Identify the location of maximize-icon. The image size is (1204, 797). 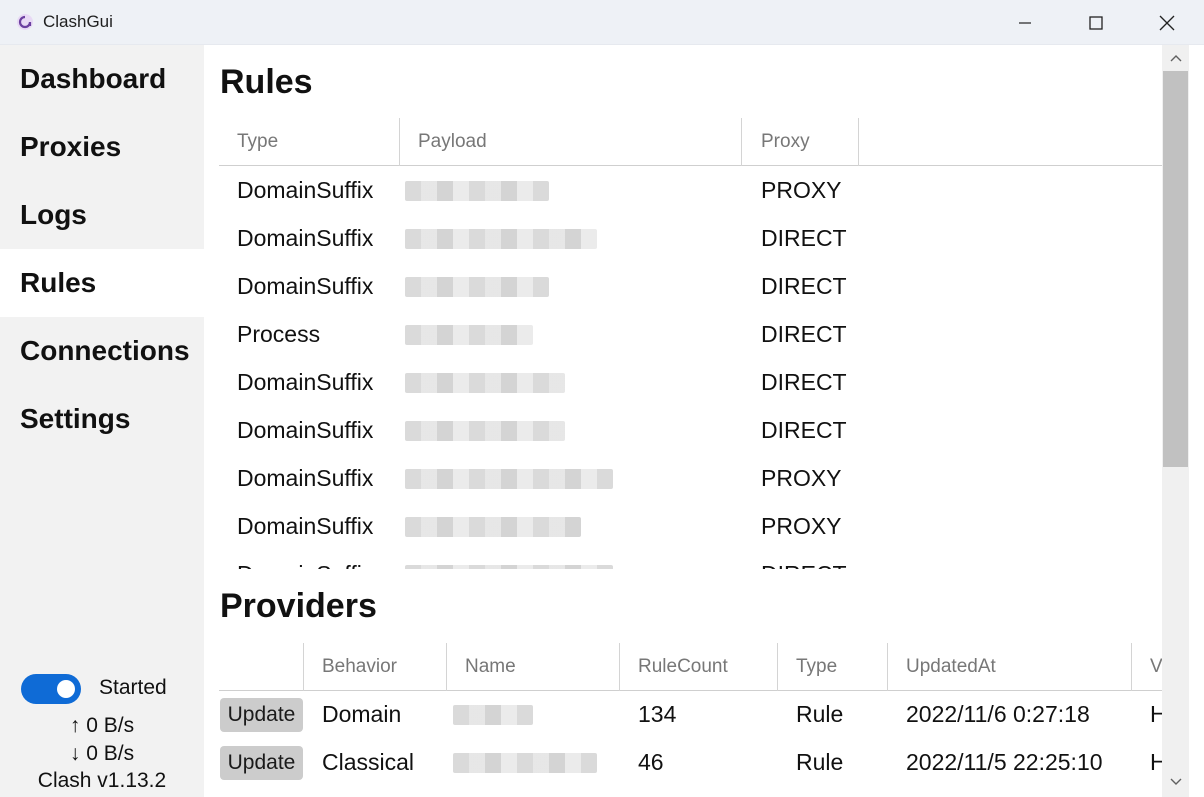
(1096, 22).